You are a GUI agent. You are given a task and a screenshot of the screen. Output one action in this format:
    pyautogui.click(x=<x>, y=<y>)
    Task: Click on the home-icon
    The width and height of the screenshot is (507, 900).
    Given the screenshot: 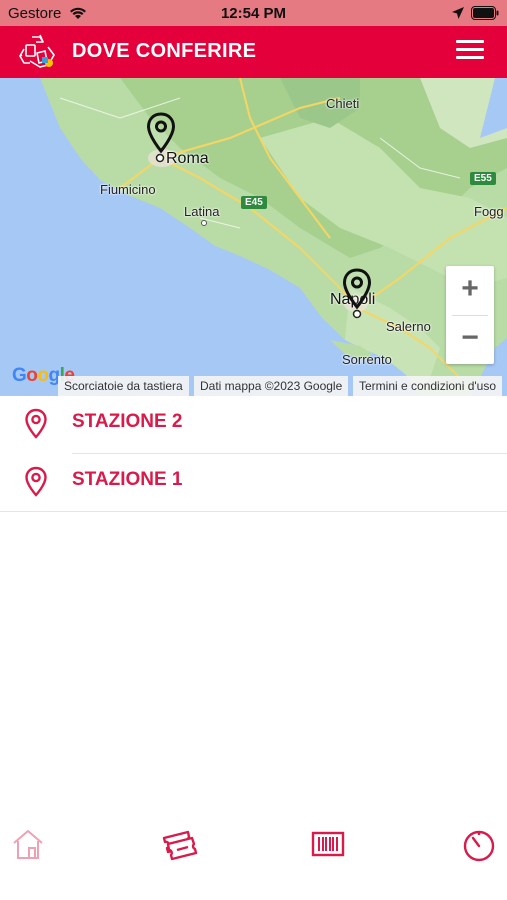 What is the action you would take?
    pyautogui.click(x=28, y=848)
    